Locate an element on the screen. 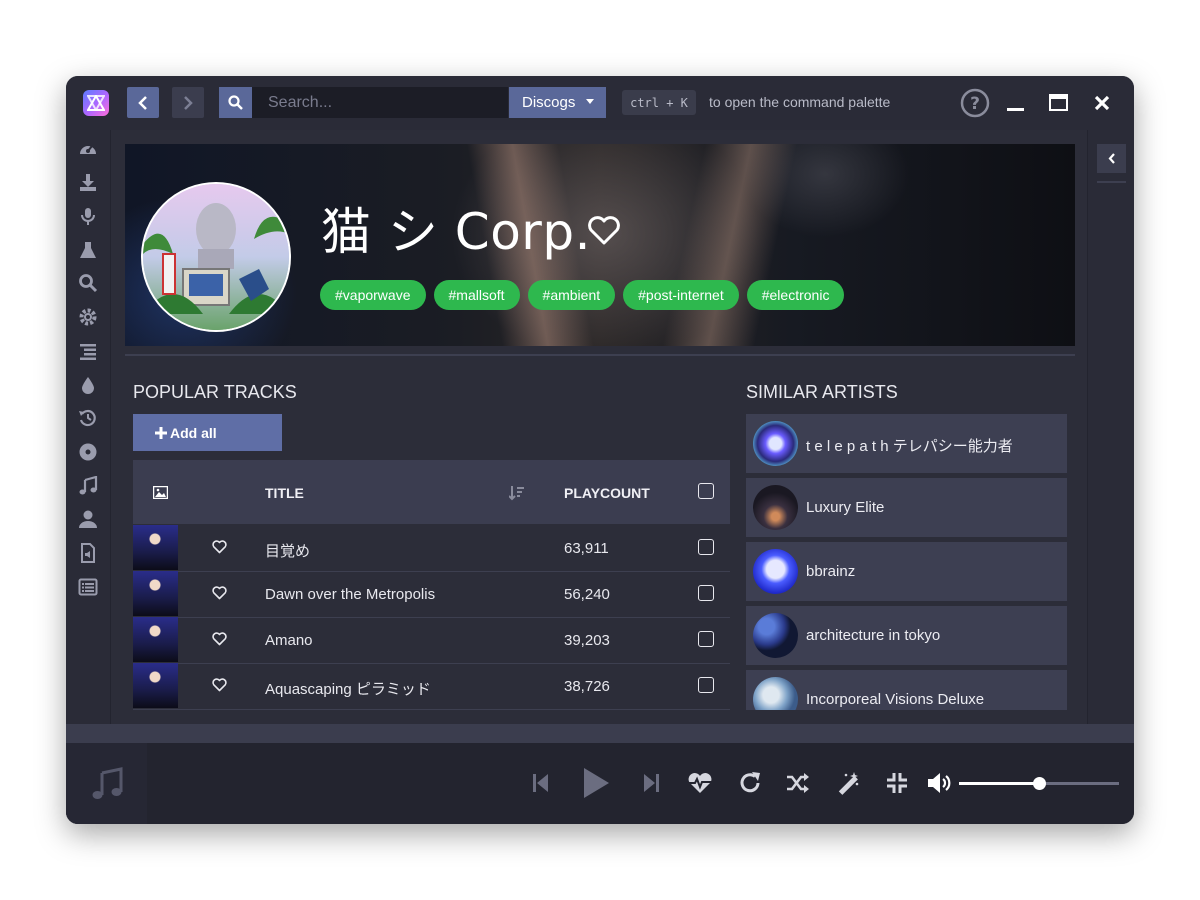  similar-artist-name: bbrainz is located at coordinates (831, 571).